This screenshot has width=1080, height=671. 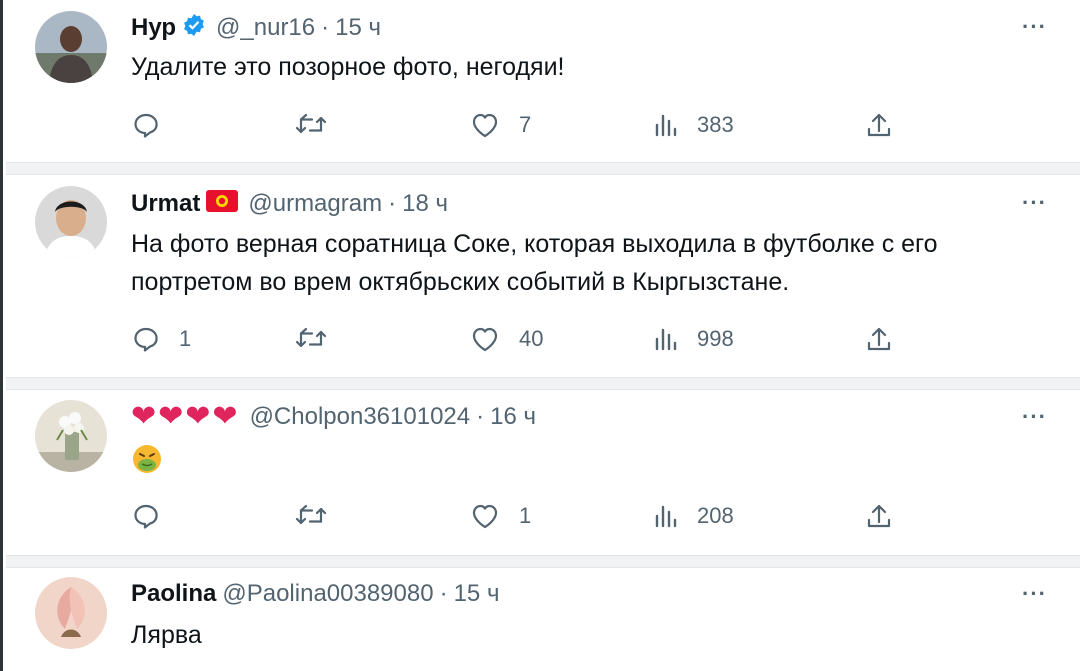 I want to click on tweet-actions: 1 208, so click(x=516, y=516).